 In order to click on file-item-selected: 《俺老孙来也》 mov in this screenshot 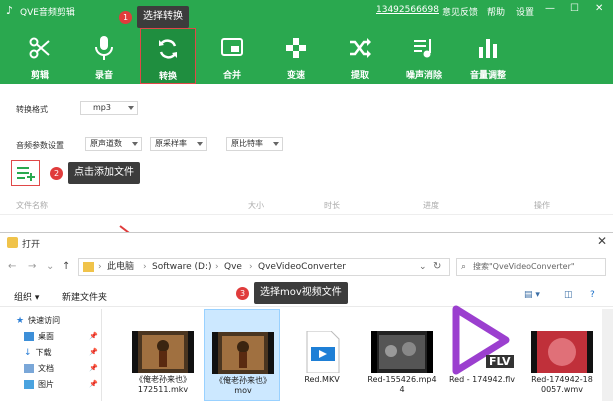, I will do `click(242, 355)`.